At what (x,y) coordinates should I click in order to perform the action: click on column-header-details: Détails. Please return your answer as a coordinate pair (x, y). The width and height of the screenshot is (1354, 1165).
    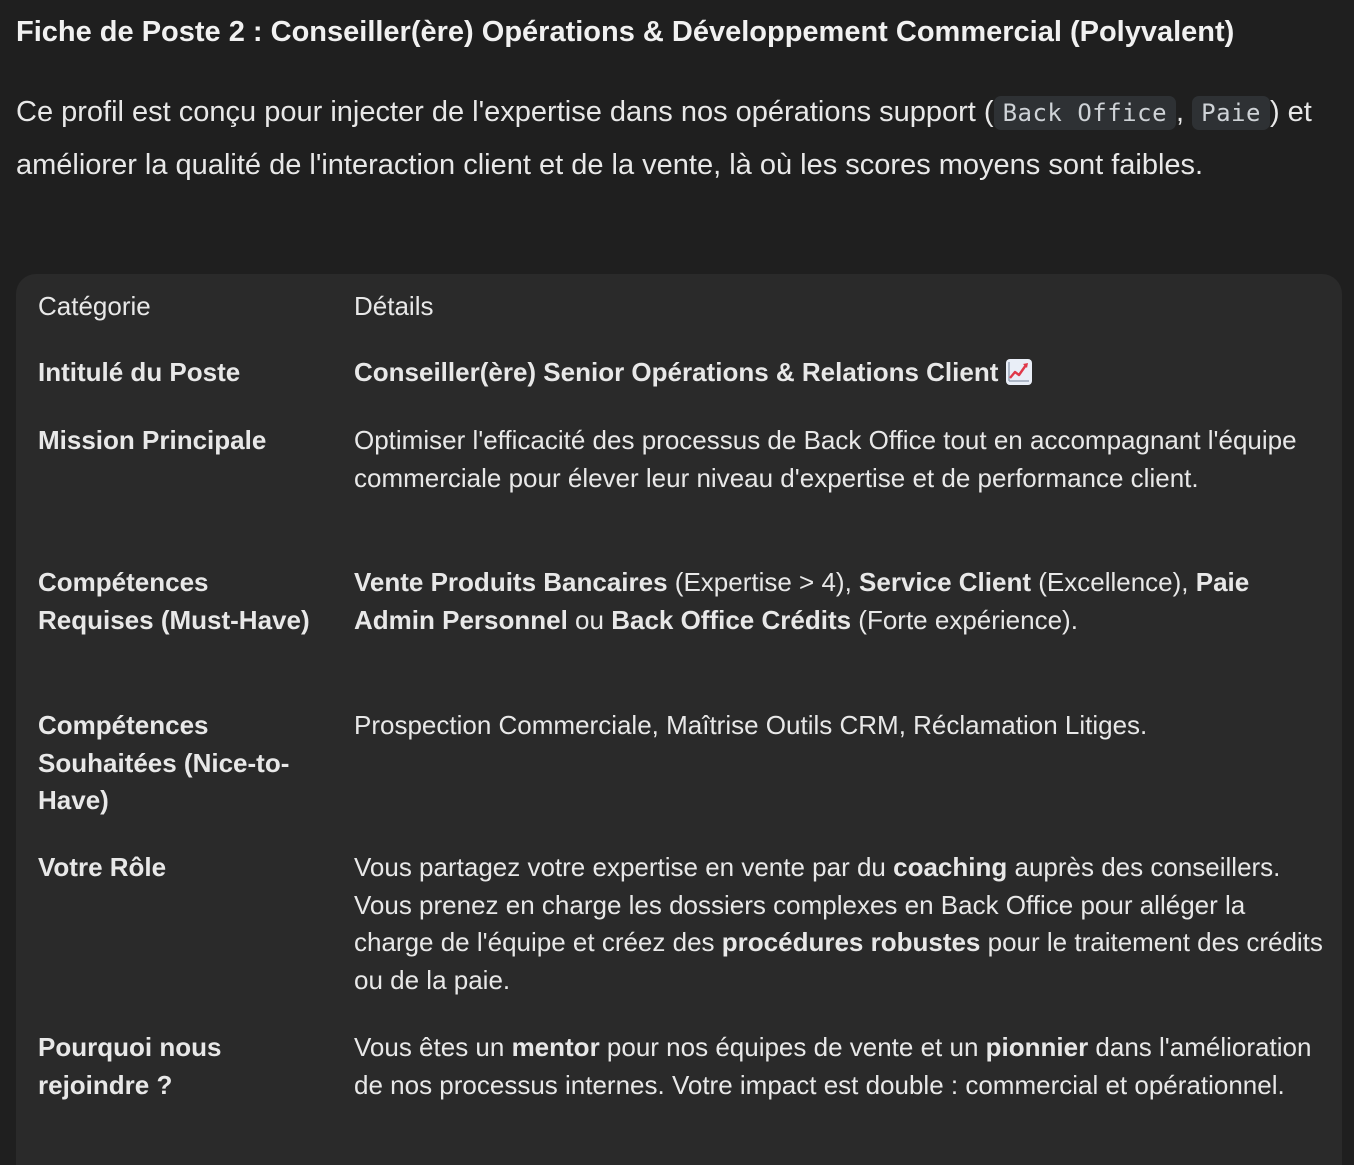
    Looking at the image, I should click on (394, 306).